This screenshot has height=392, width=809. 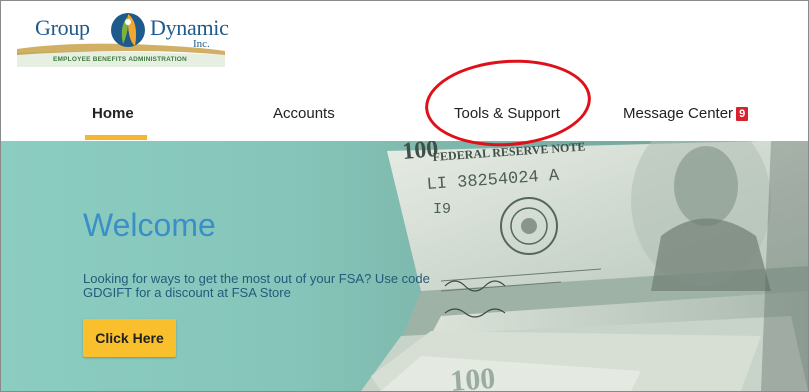 I want to click on nav-message-center: Message Center 9, so click(x=686, y=113).